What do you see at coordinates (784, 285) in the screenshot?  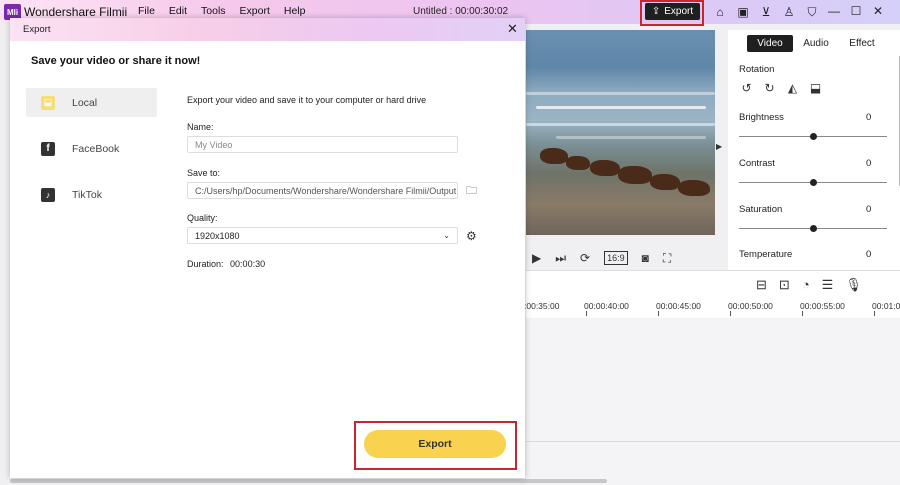 I see `crop-icon: ⊡` at bounding box center [784, 285].